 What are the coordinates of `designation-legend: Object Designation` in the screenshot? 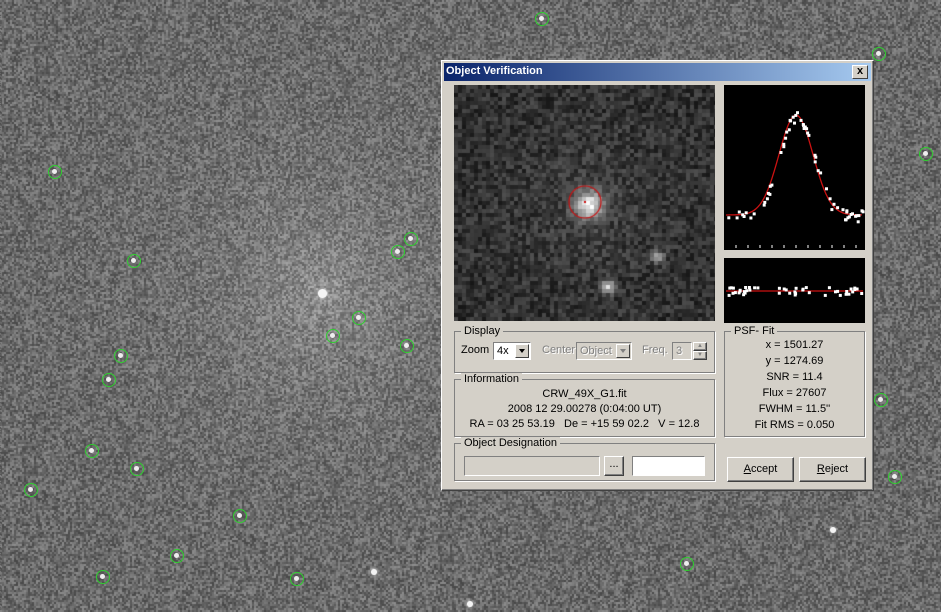 It's located at (510, 443).